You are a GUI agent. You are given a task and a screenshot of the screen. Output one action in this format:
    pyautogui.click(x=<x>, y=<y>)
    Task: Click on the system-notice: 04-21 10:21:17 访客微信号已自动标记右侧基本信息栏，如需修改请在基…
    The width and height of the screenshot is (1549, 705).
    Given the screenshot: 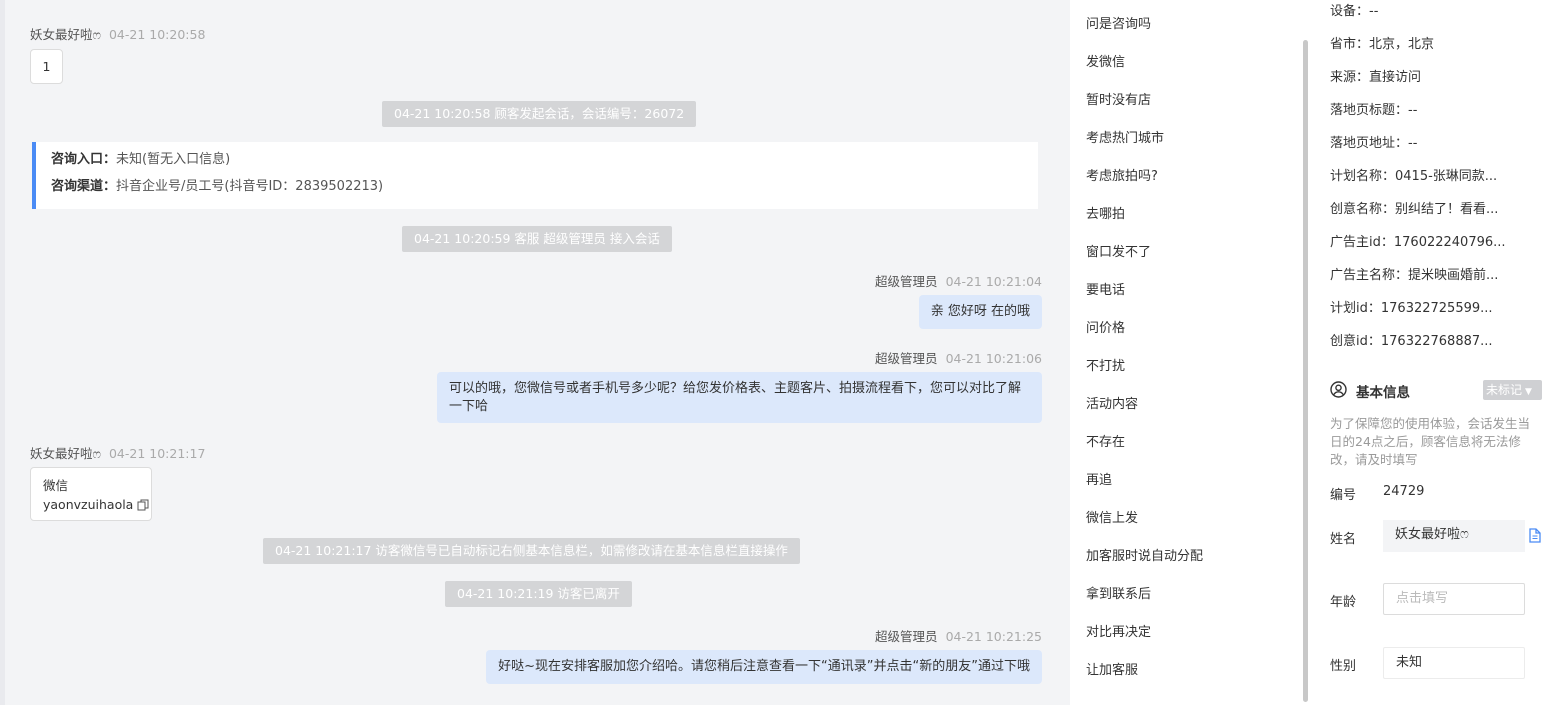 What is the action you would take?
    pyautogui.click(x=531, y=551)
    